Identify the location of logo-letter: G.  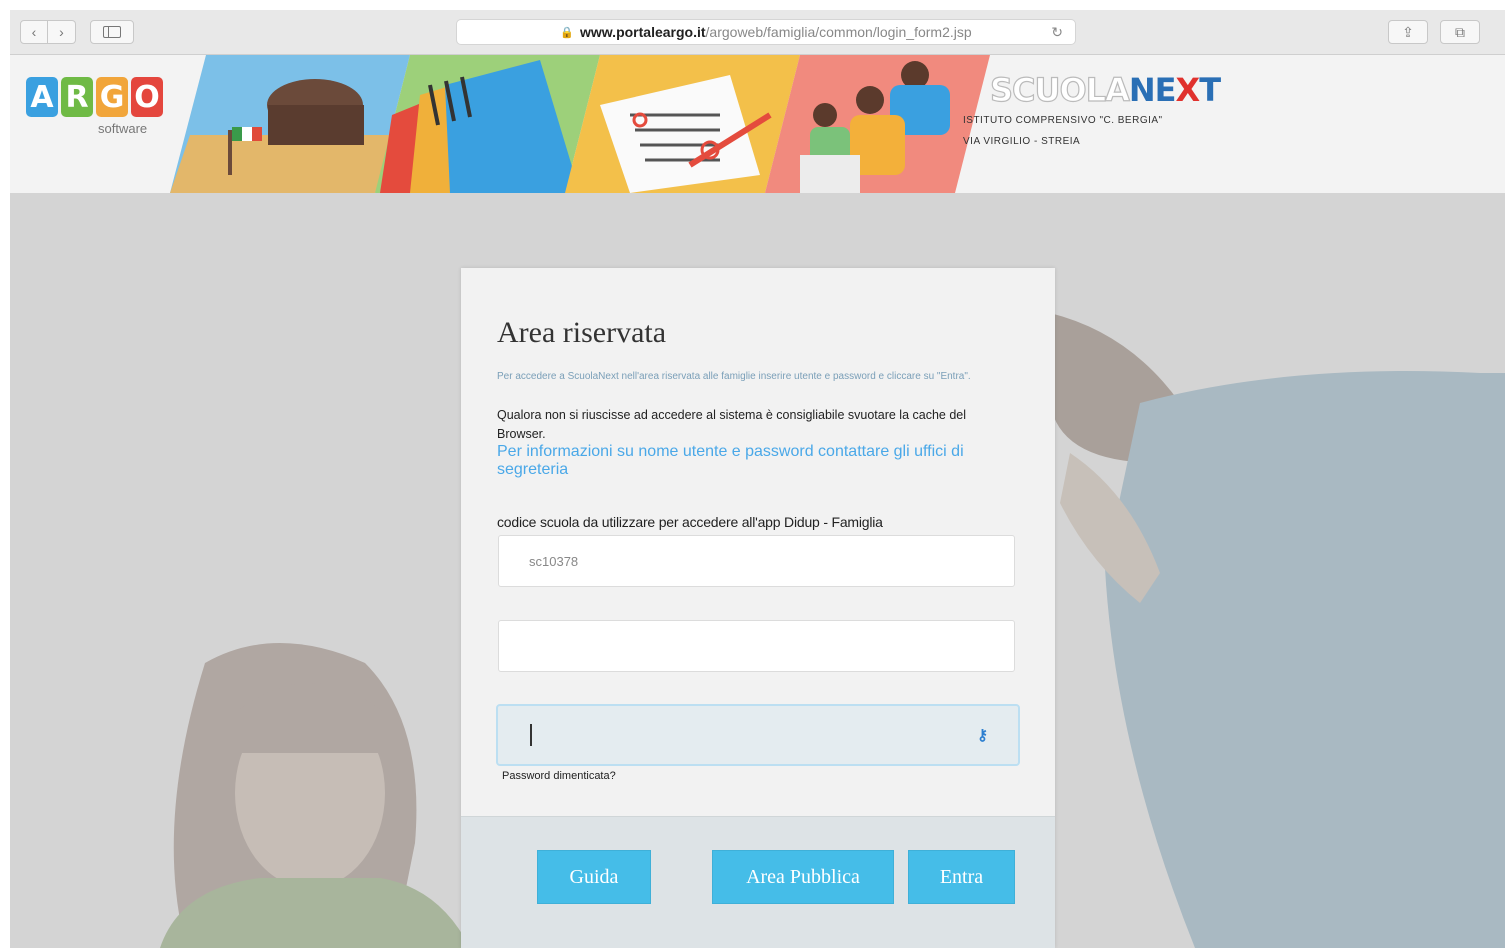
(112, 97).